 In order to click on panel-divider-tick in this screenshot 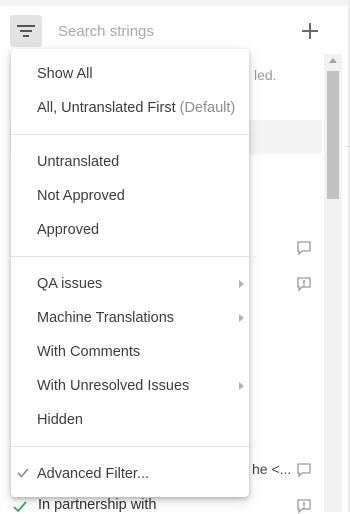, I will do `click(347, 146)`.